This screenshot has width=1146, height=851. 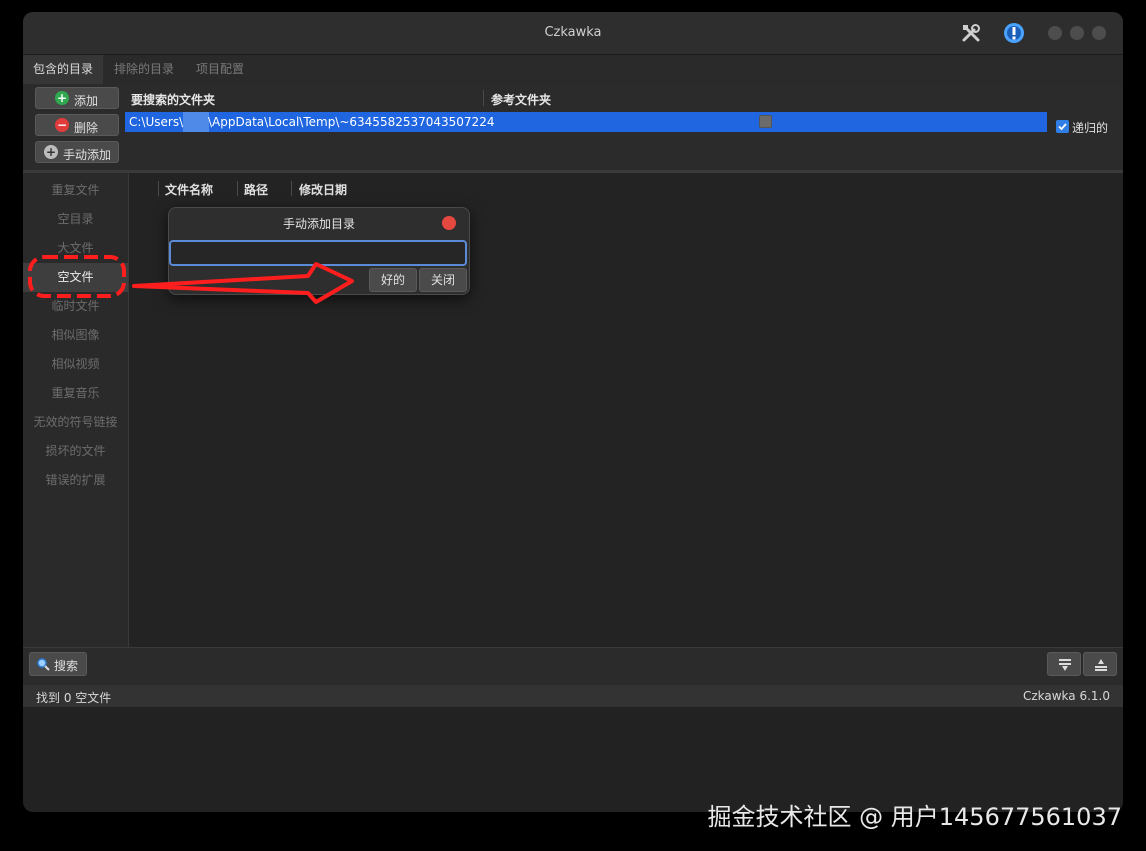 I want to click on ok-button: 好的, so click(x=393, y=280).